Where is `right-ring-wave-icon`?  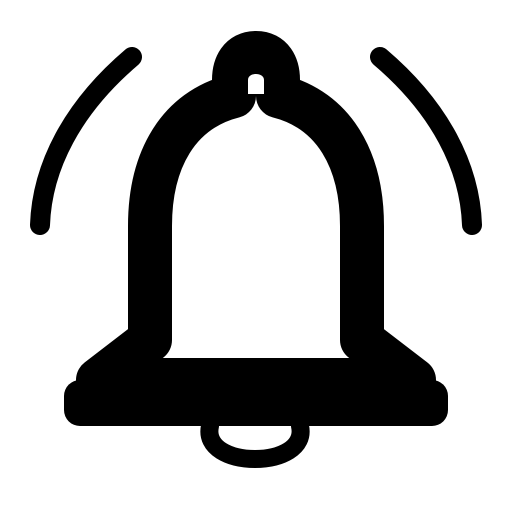
right-ring-wave-icon is located at coordinates (426, 141).